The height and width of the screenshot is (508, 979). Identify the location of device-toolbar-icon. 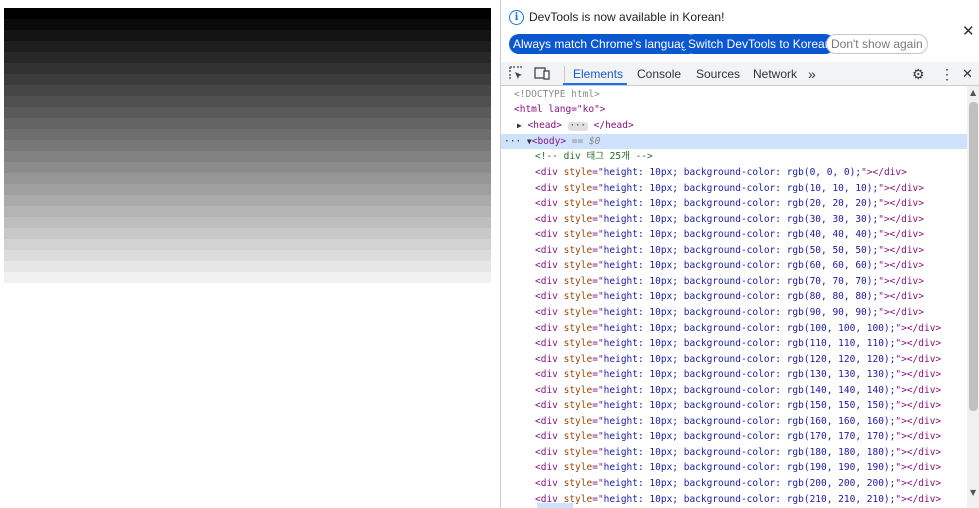
(542, 75).